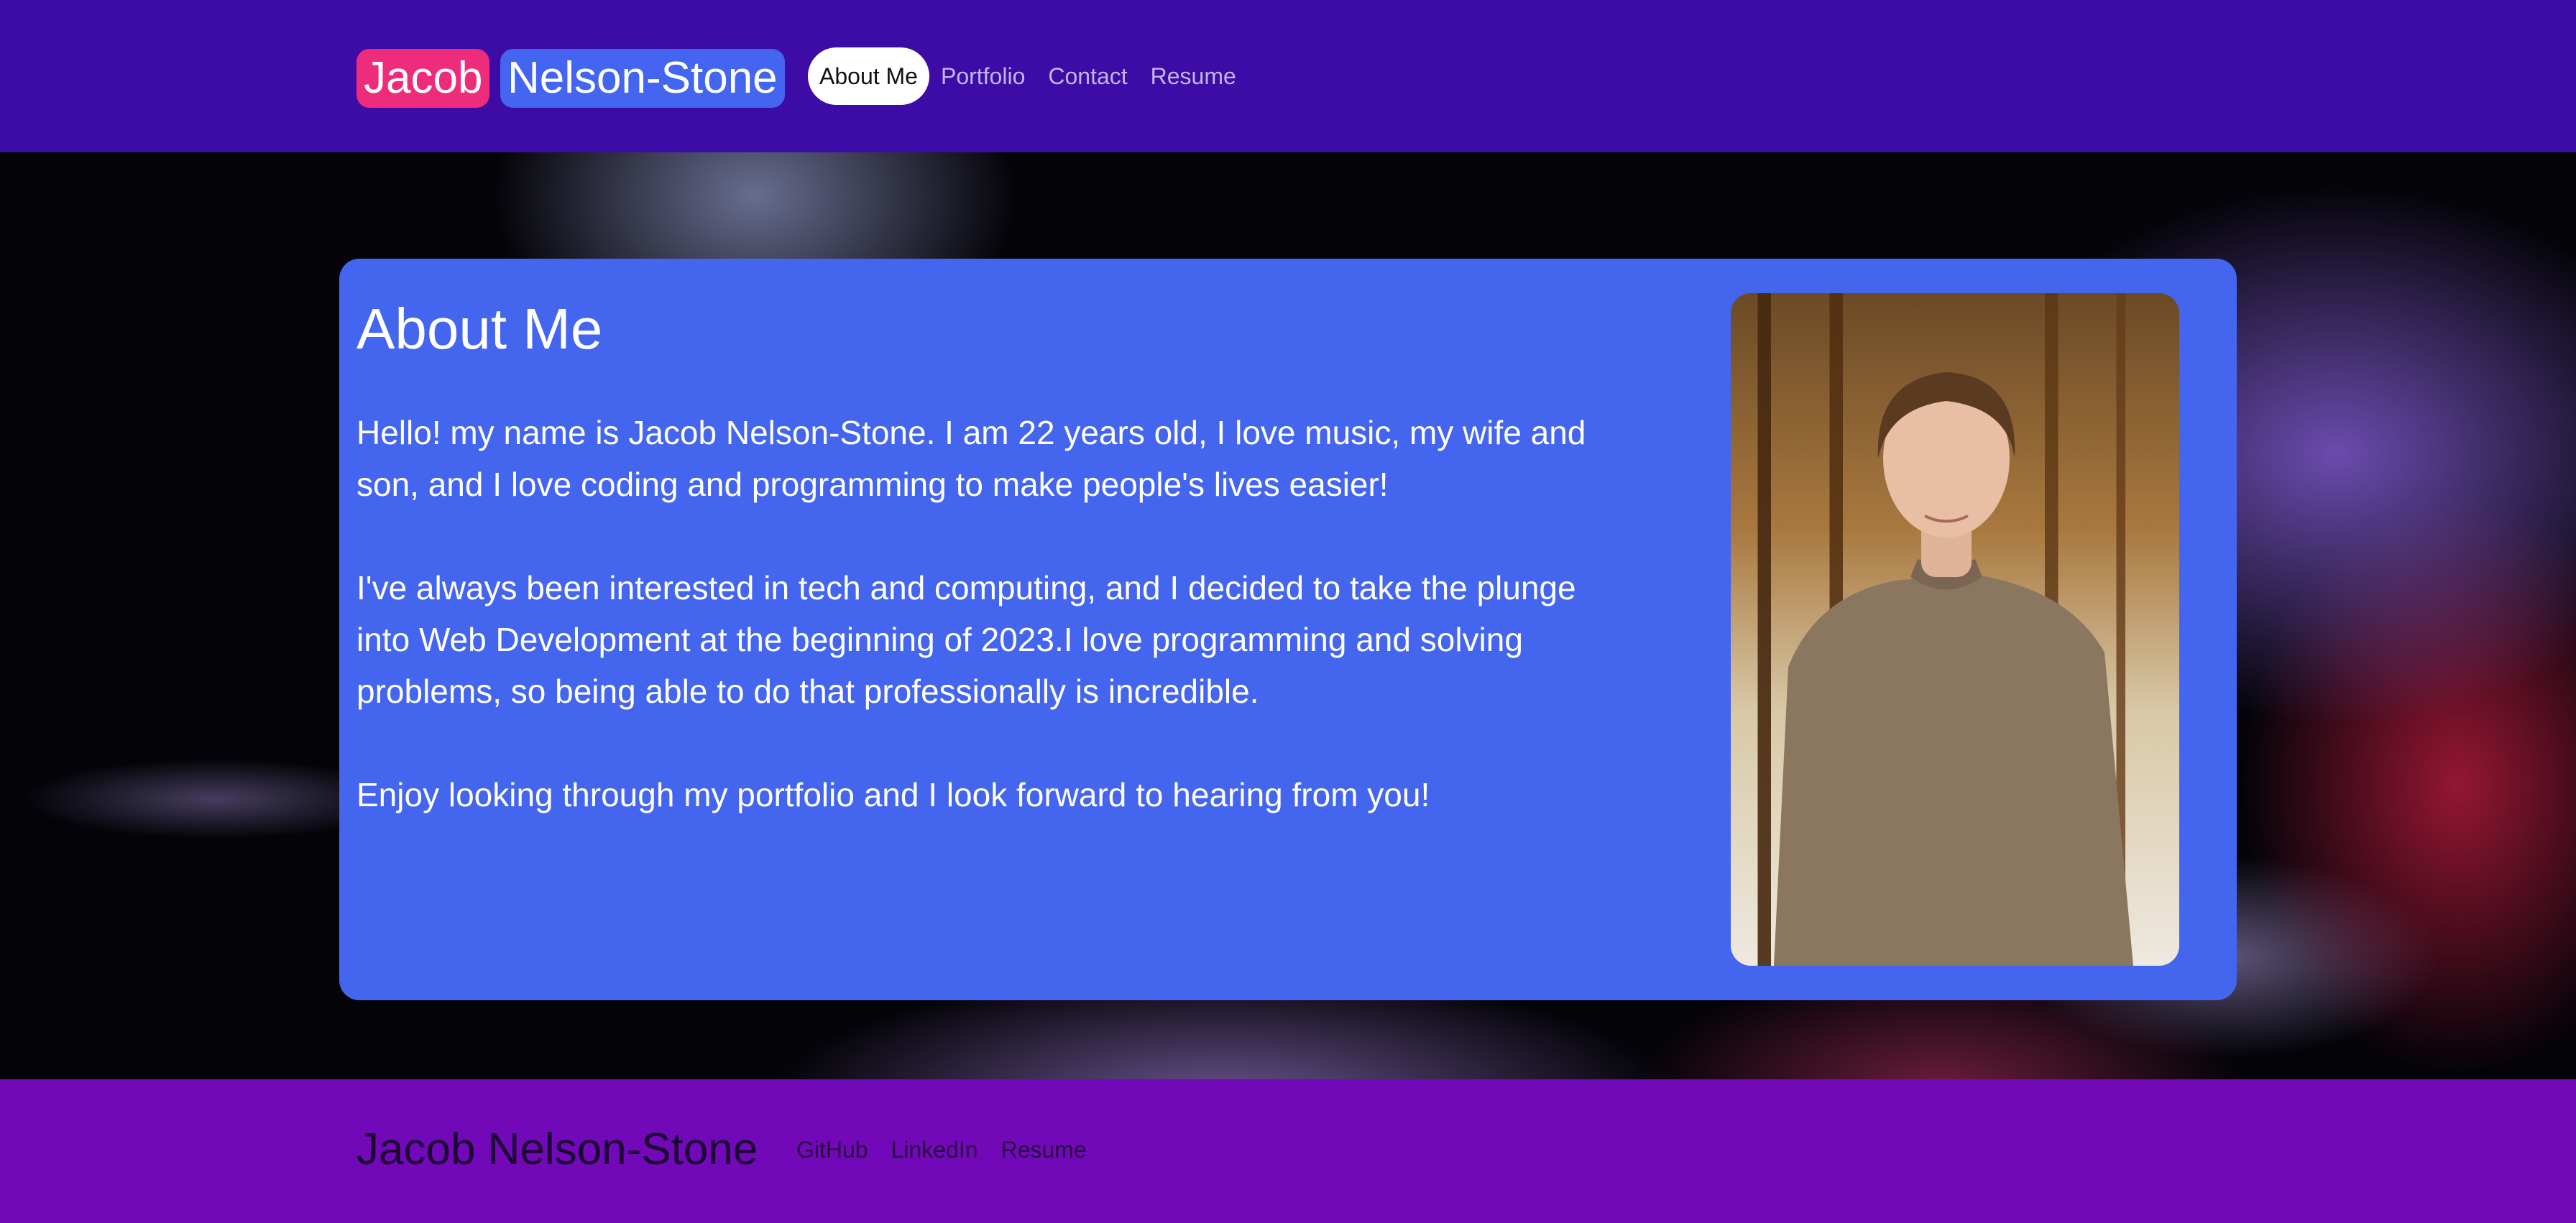 The image size is (2576, 1223). What do you see at coordinates (1953, 669) in the screenshot?
I see `portrait-figure` at bounding box center [1953, 669].